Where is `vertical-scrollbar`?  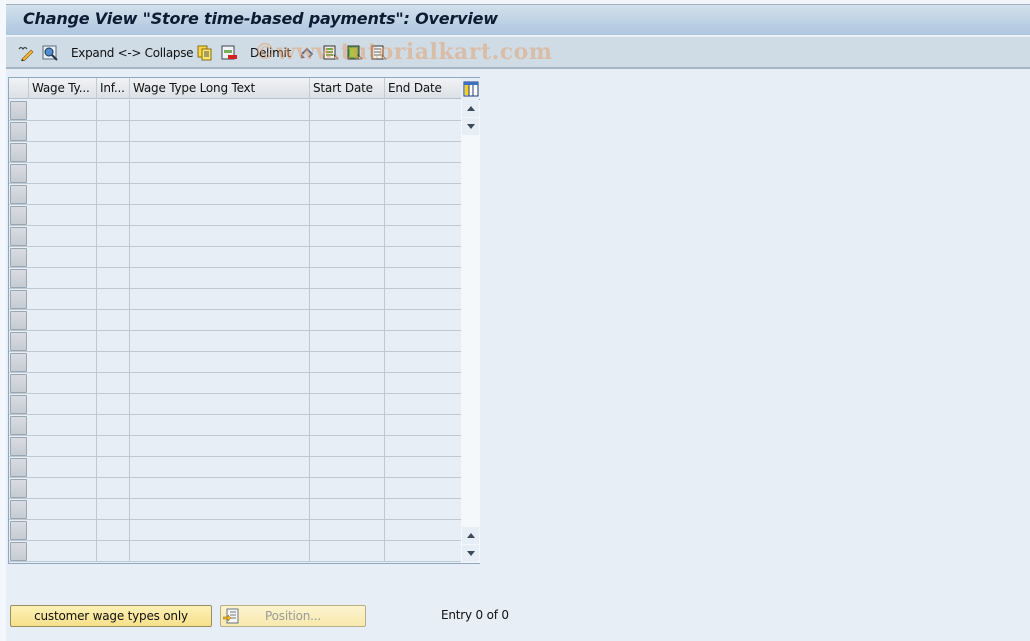
vertical-scrollbar is located at coordinates (470, 331).